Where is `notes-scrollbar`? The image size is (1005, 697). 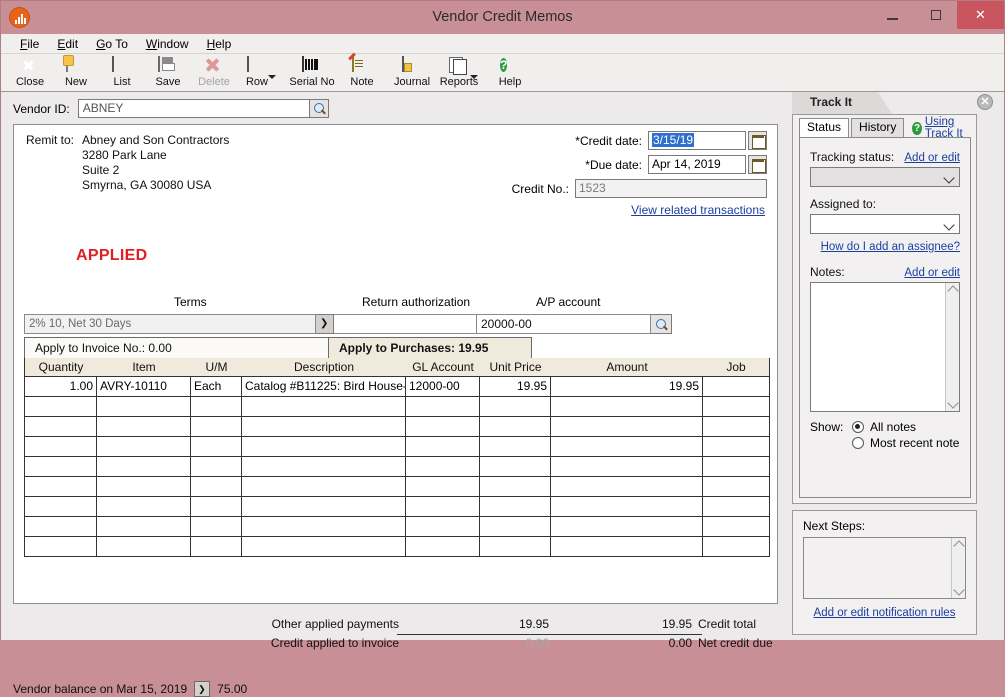
notes-scrollbar is located at coordinates (952, 347).